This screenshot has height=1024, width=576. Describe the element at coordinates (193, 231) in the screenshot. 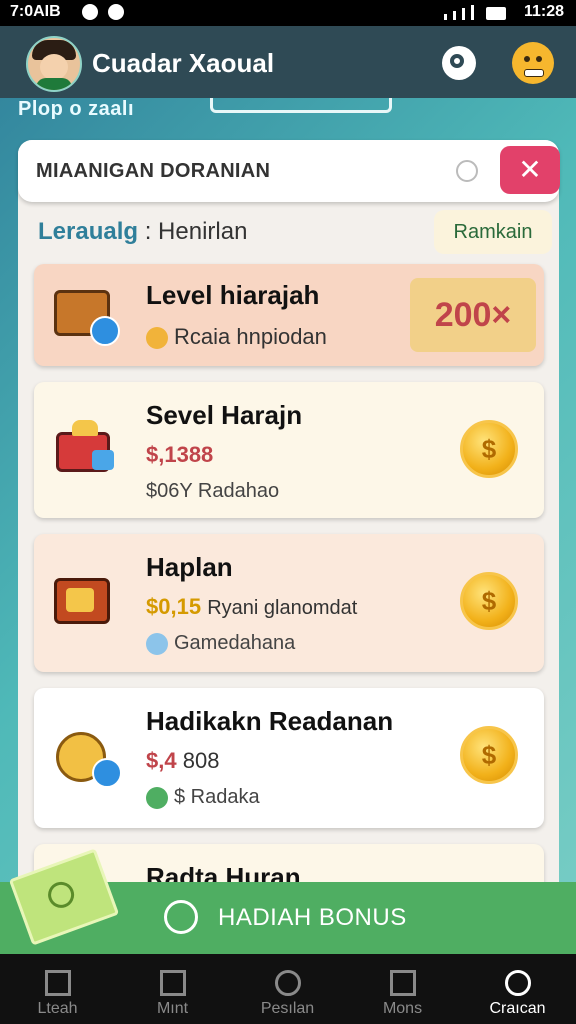

I see `section-label-rest: : Henirlan` at that location.